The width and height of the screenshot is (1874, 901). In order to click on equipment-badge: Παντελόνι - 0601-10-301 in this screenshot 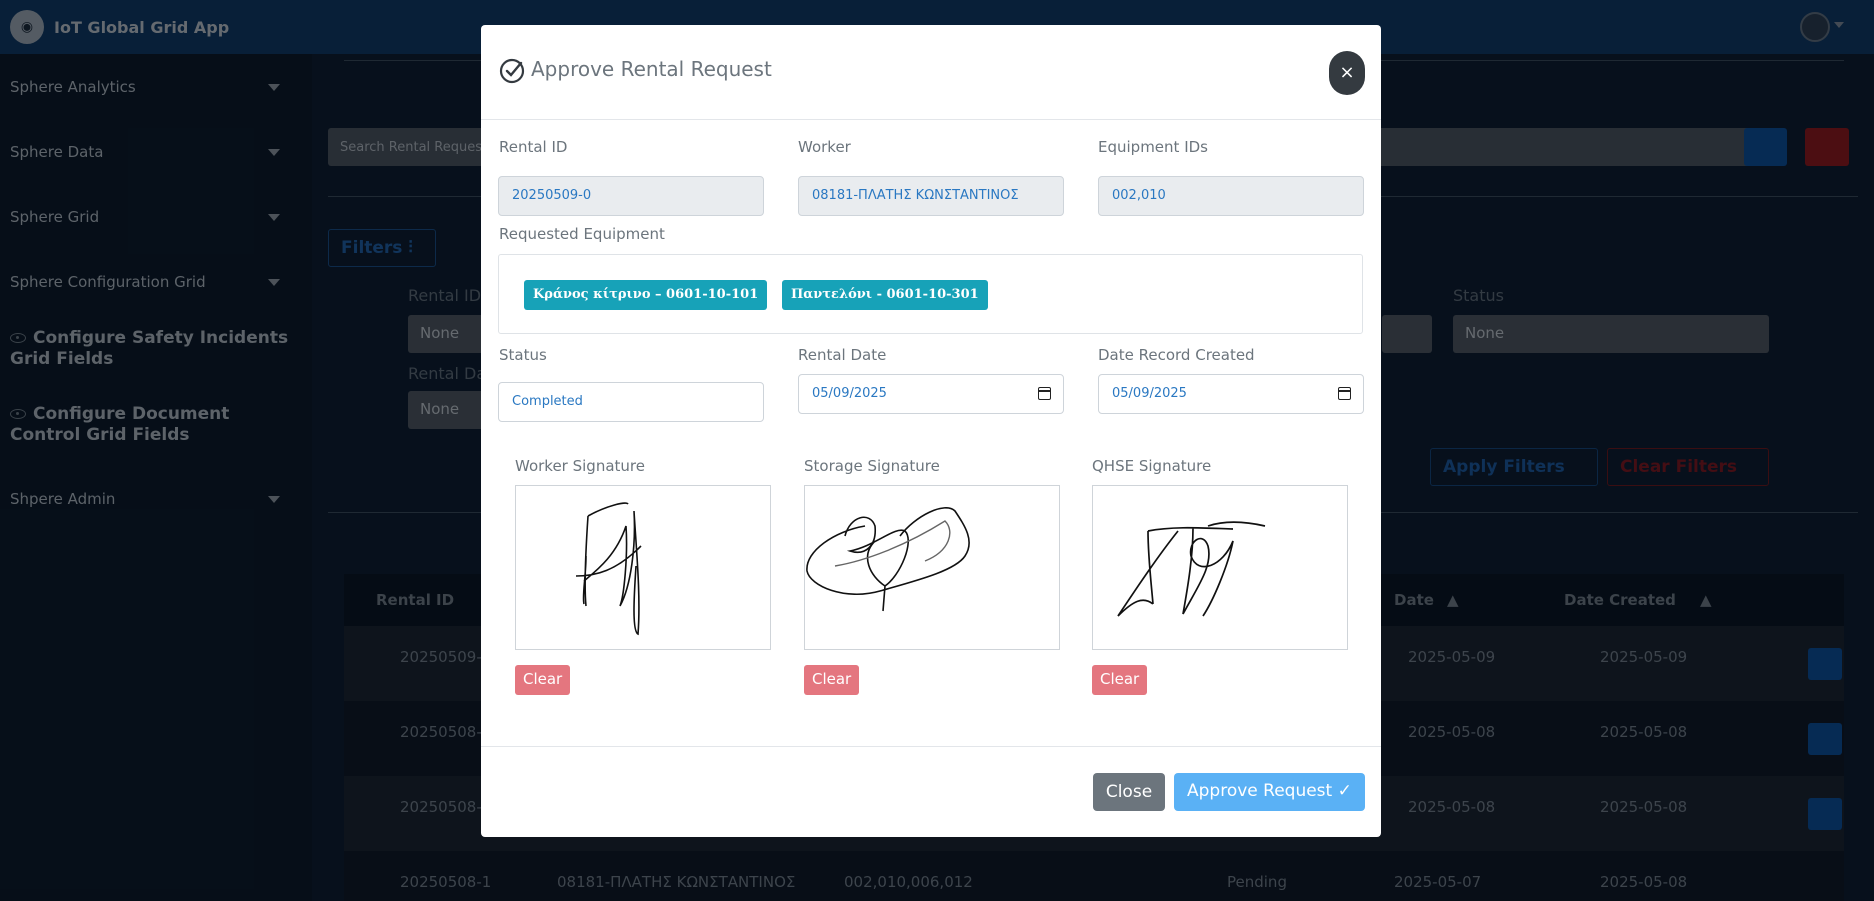, I will do `click(885, 295)`.